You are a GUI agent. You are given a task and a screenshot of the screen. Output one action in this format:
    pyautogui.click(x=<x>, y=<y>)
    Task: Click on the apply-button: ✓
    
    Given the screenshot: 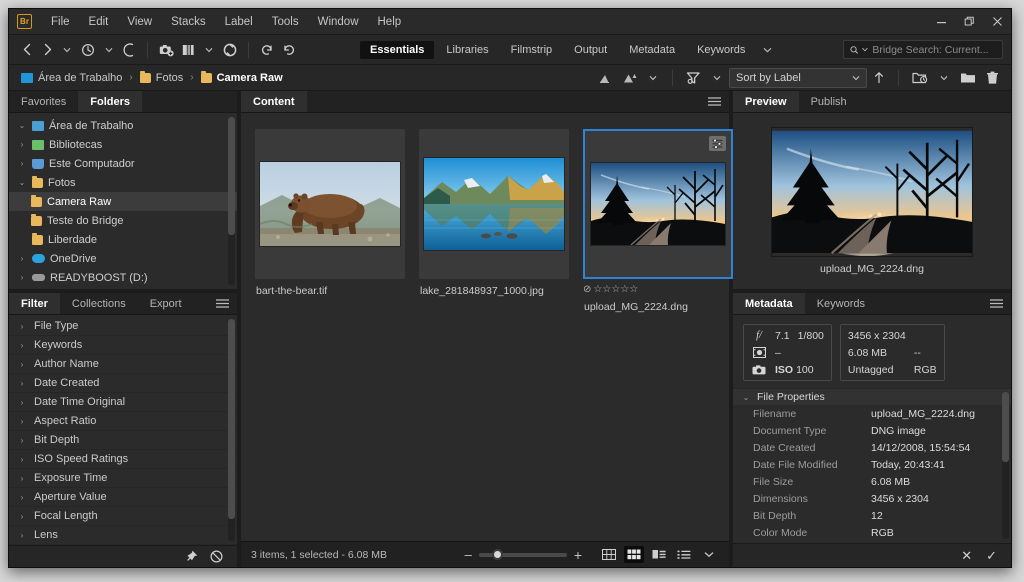 What is the action you would take?
    pyautogui.click(x=991, y=556)
    